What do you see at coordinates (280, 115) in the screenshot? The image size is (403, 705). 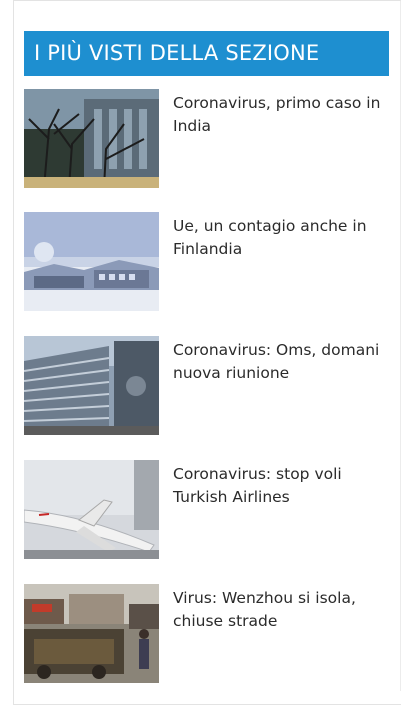 I see `article-title-link: Coronavirus, primo caso in India` at bounding box center [280, 115].